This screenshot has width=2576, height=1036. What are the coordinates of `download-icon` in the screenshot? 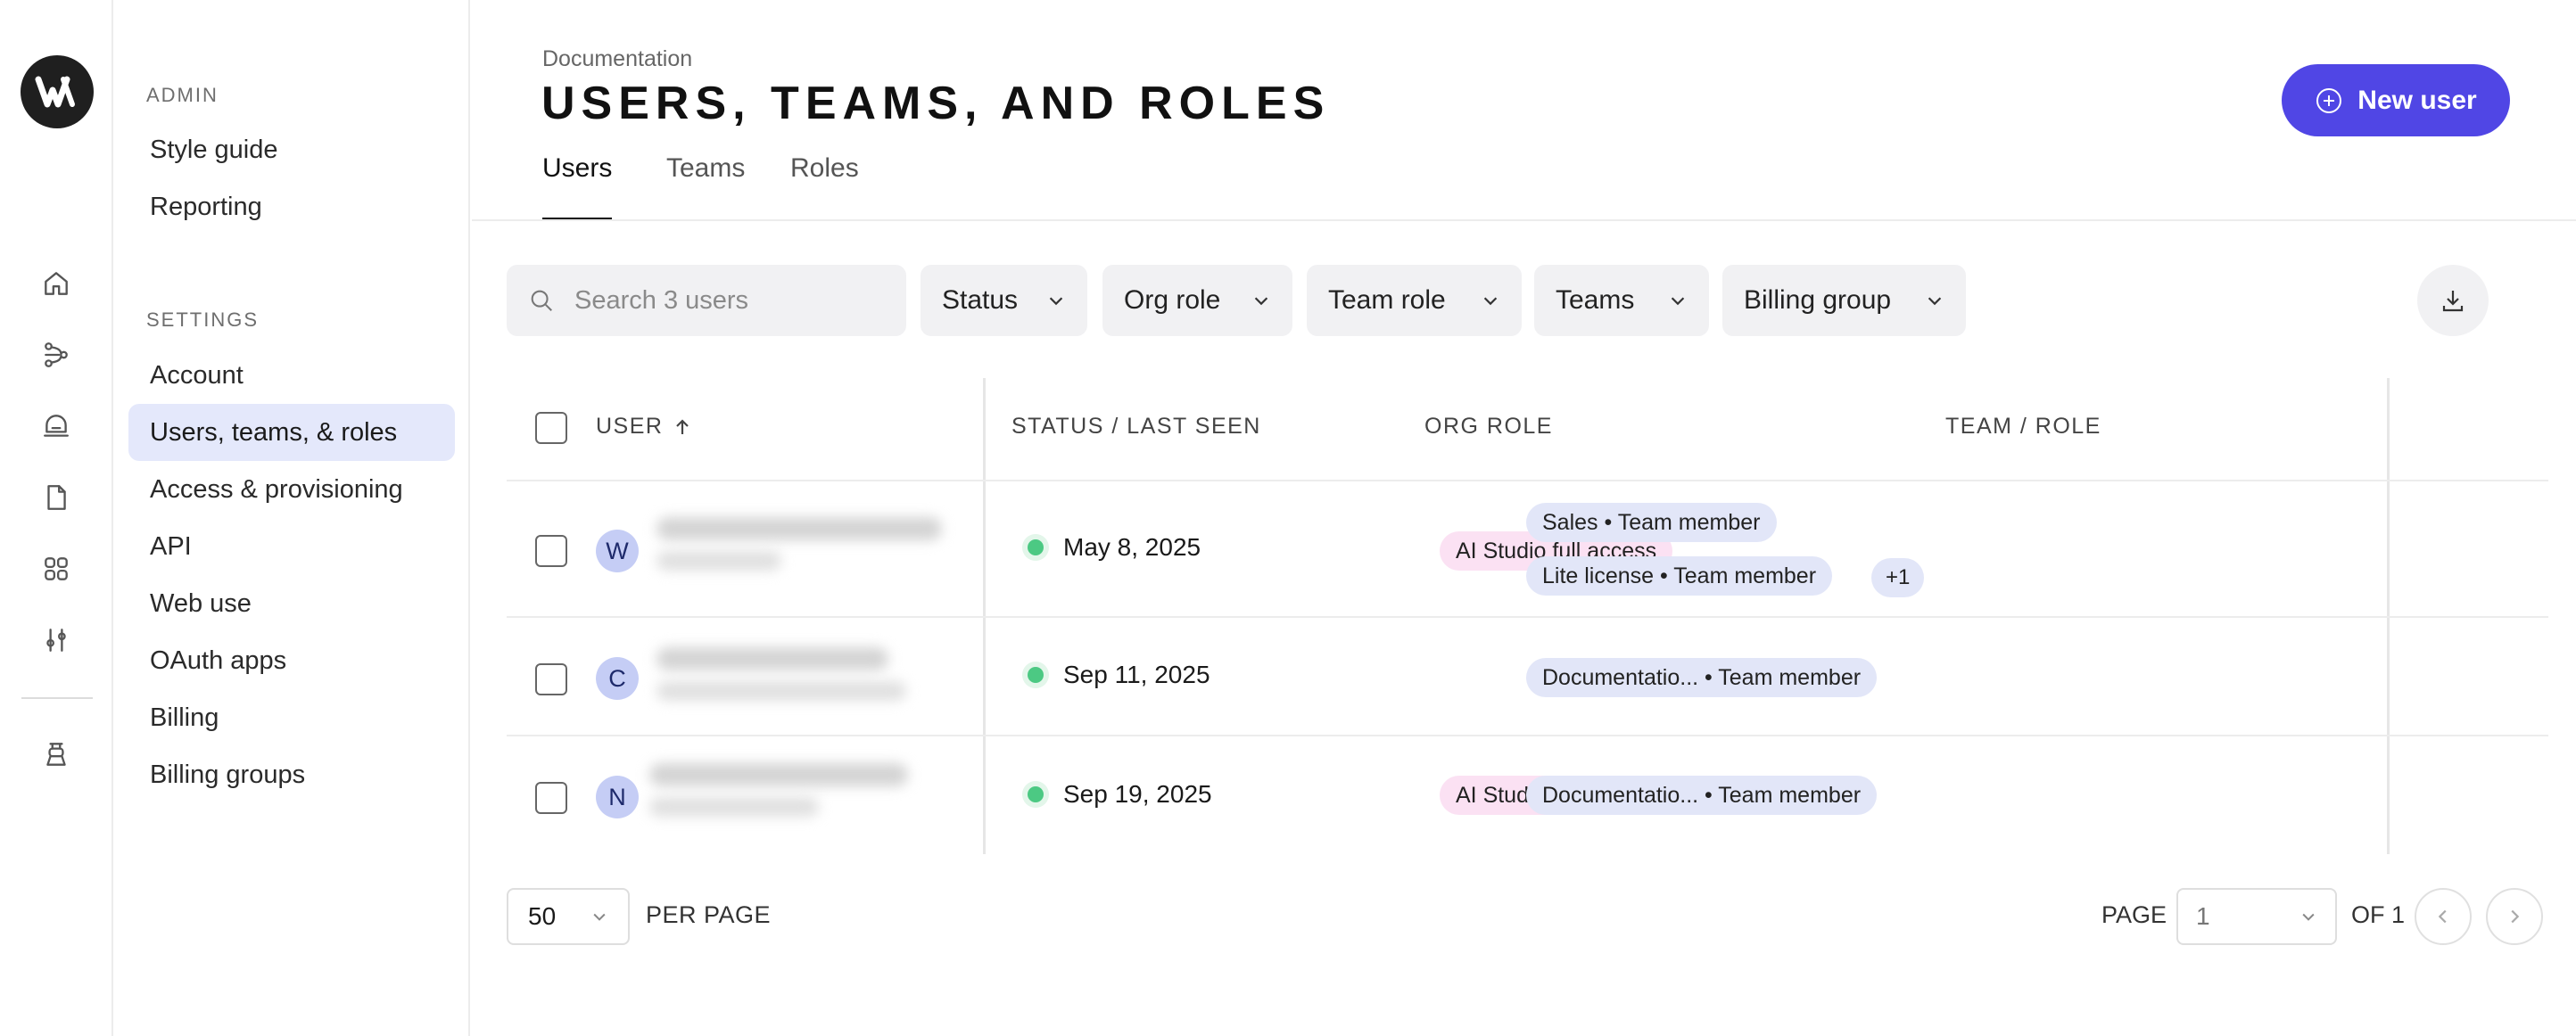 It's located at (2453, 302).